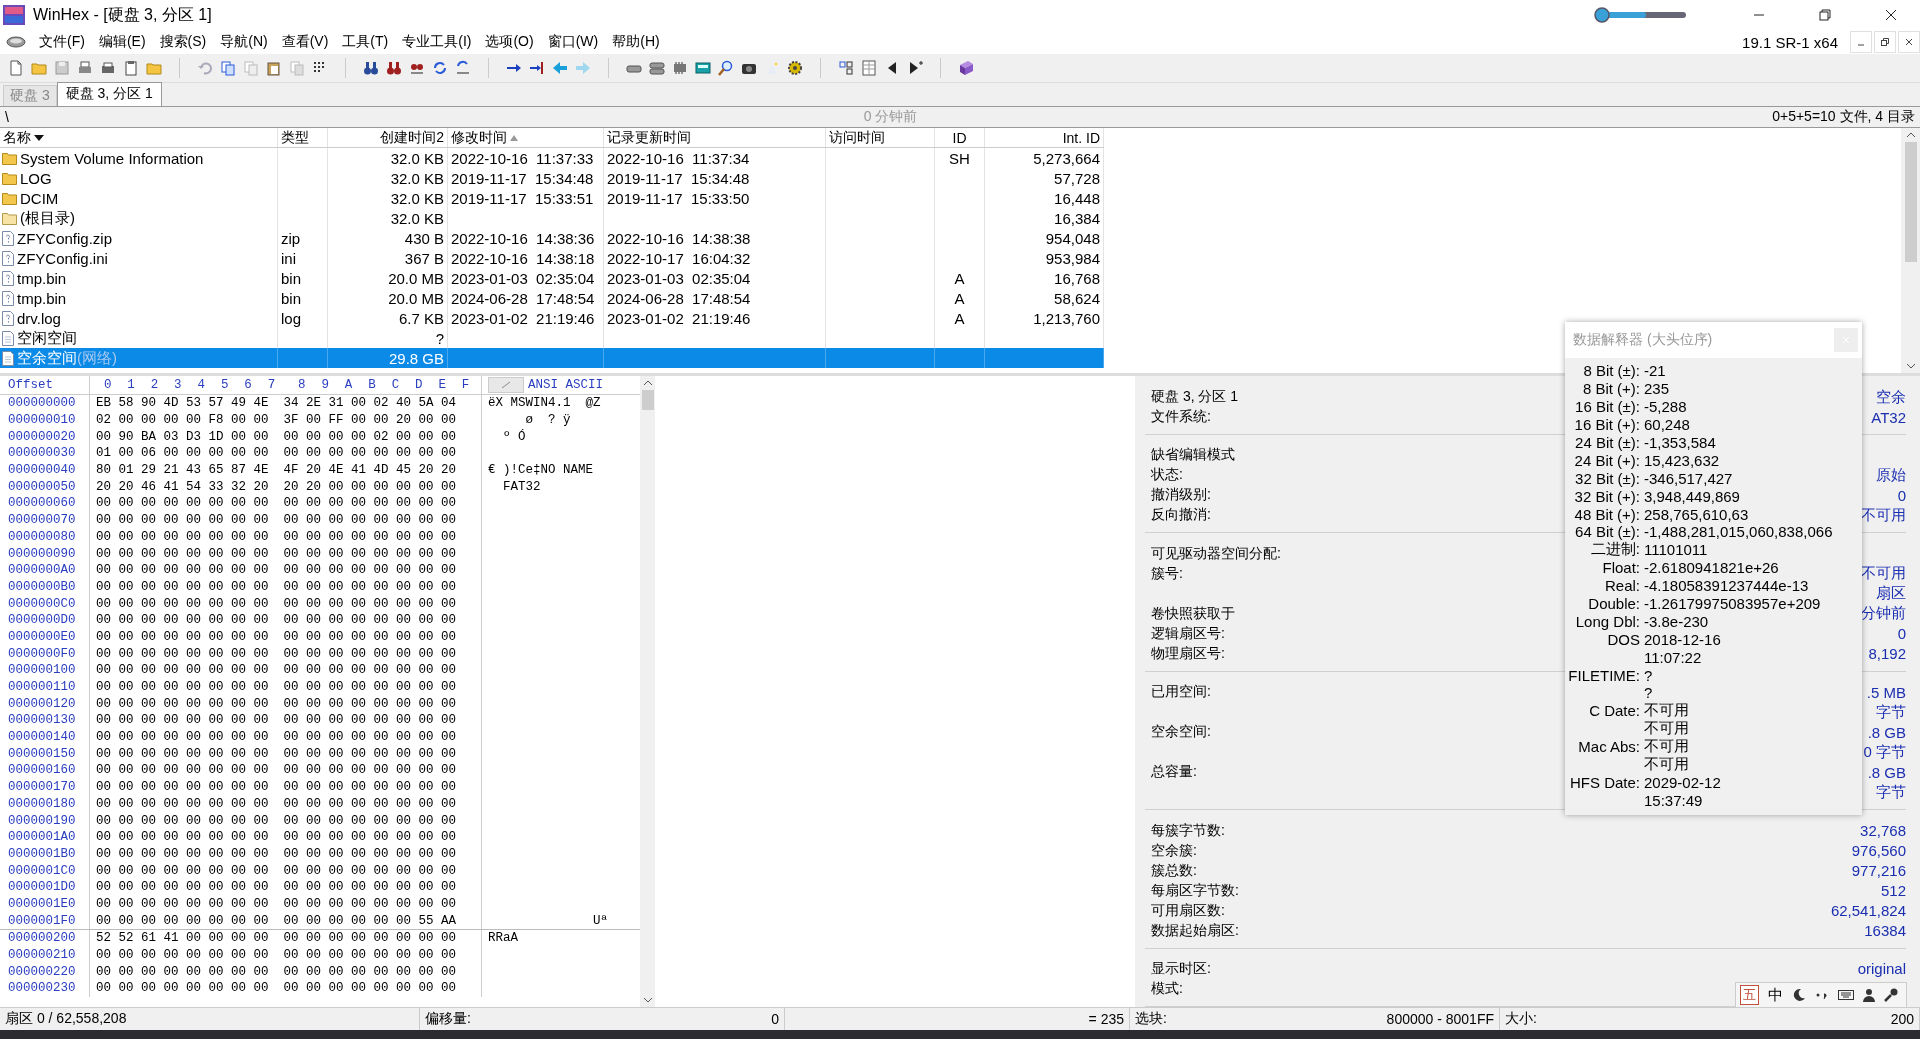 The height and width of the screenshot is (1039, 1920). I want to click on disk-icon, so click(16, 42).